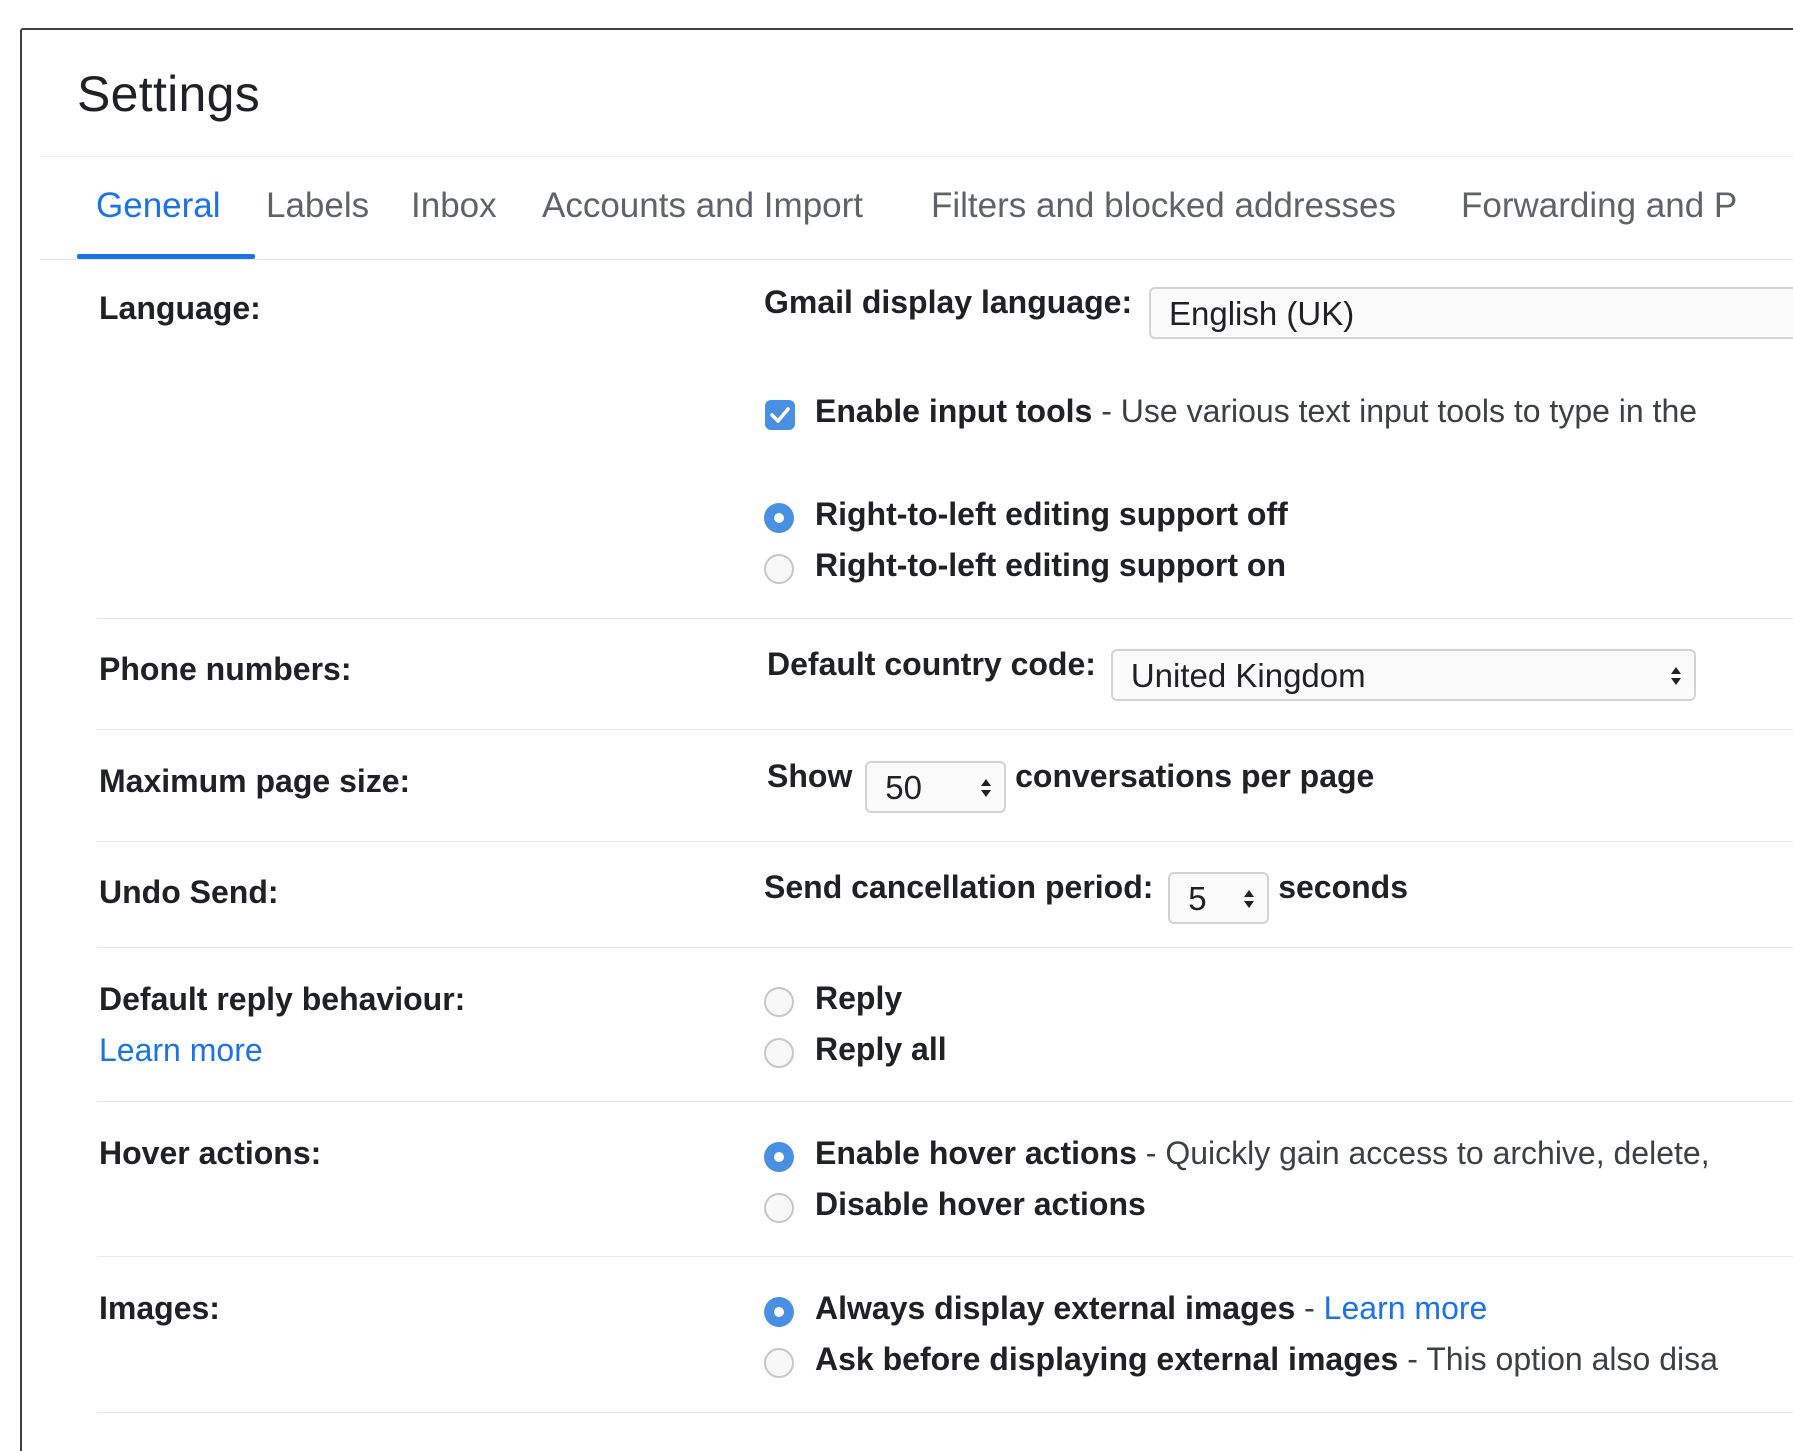 This screenshot has width=1793, height=1451. What do you see at coordinates (976, 1153) in the screenshot?
I see `enable-hover-label: Enable hover actions` at bounding box center [976, 1153].